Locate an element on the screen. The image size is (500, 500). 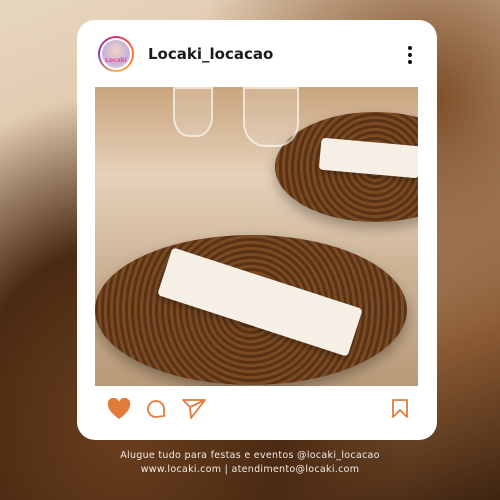
bookmark-icon is located at coordinates (400, 409).